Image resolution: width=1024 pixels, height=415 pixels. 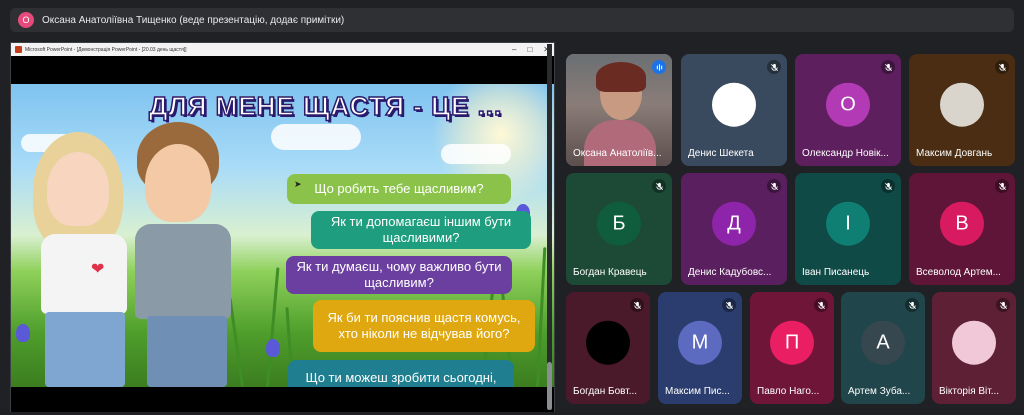 I want to click on boy-face, so click(x=178, y=183).